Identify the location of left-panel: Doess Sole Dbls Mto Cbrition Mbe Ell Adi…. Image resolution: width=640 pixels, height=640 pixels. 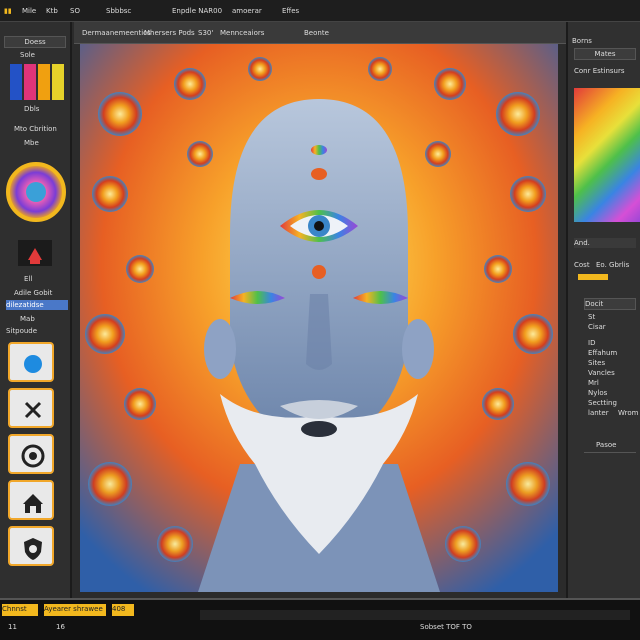
(36, 310).